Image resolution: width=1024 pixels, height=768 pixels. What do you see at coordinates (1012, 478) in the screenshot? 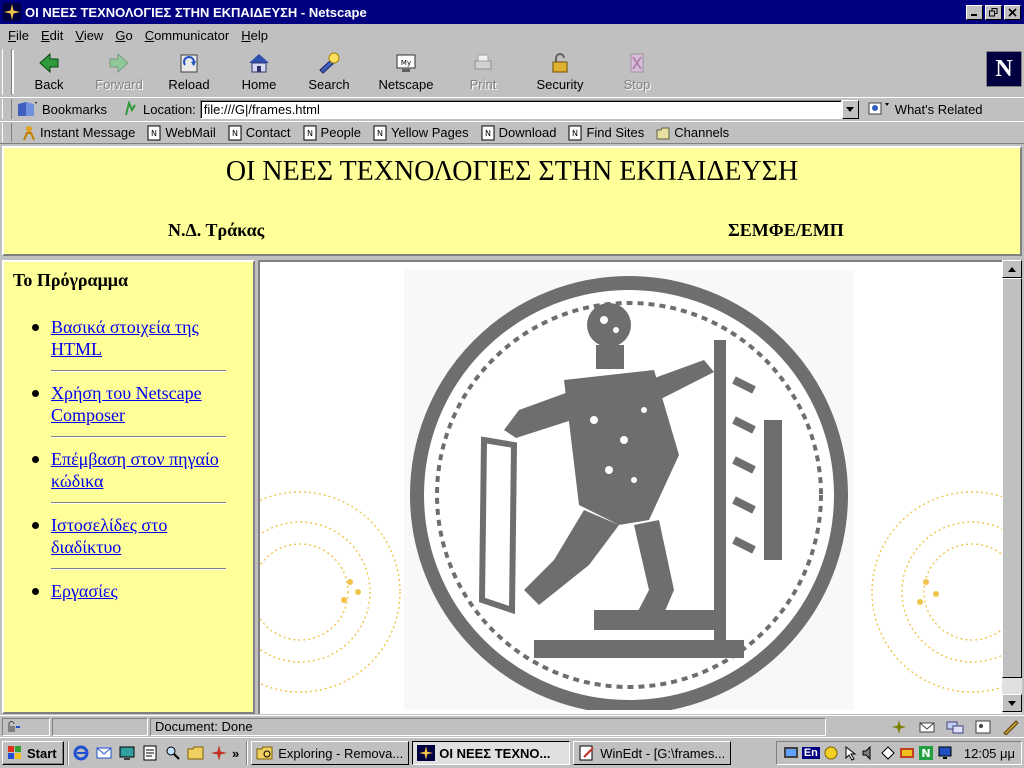
I see `scroll-thumb` at bounding box center [1012, 478].